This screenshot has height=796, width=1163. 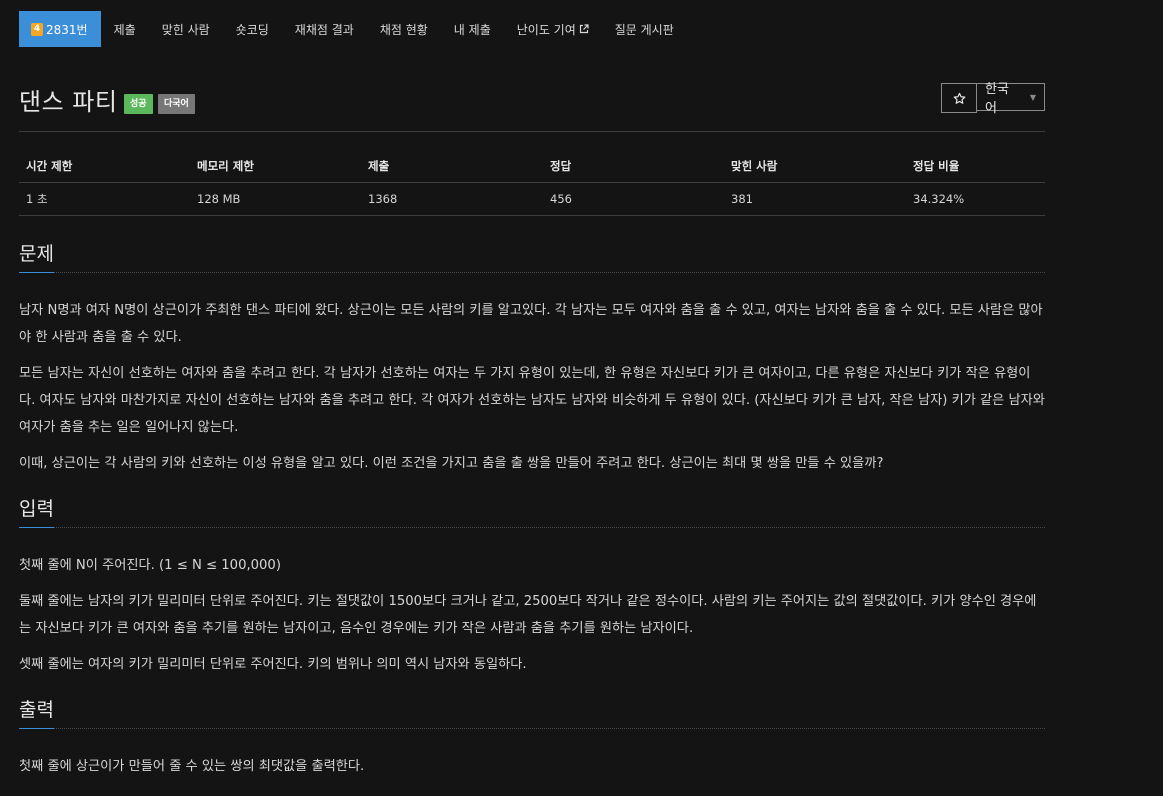 What do you see at coordinates (584, 29) in the screenshot?
I see `external-link-icon` at bounding box center [584, 29].